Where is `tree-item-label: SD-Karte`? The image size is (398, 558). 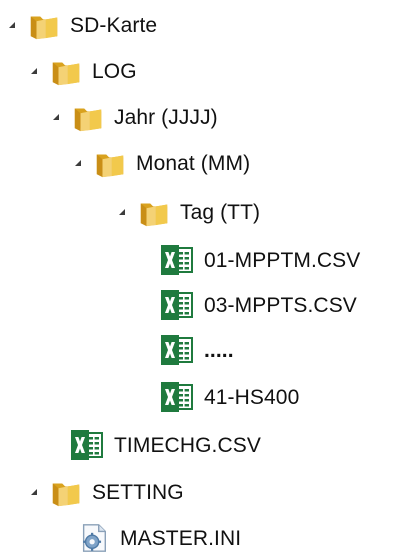
tree-item-label: SD-Karte is located at coordinates (114, 25).